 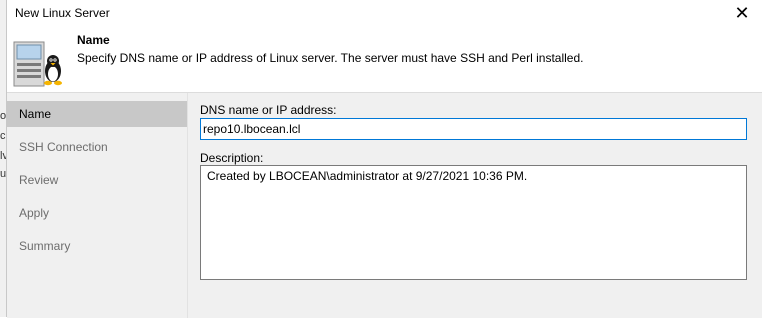 I want to click on background-text-fragment: c, so click(x=3, y=136).